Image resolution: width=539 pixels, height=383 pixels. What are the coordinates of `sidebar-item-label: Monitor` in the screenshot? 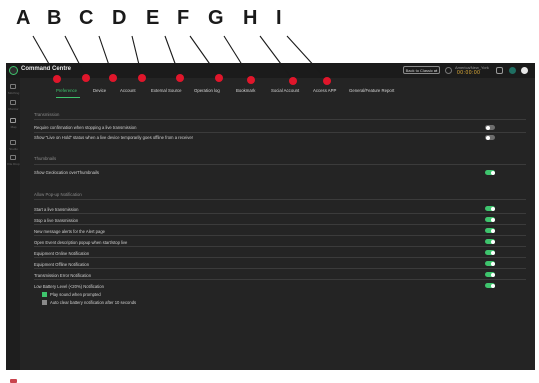 It's located at (13, 109).